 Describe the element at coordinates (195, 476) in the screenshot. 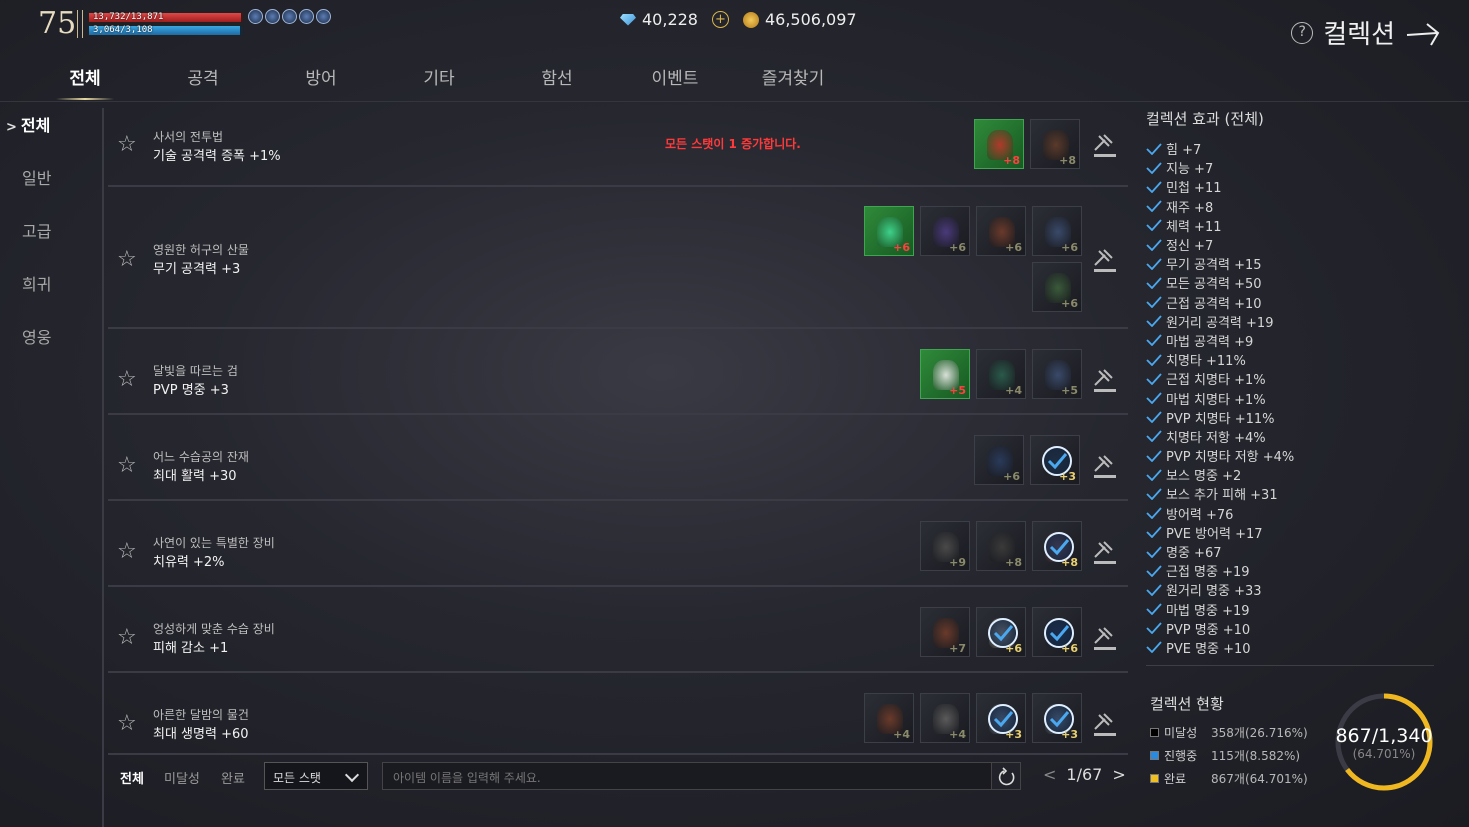

I see `collection-effect: 최대 활력 +30` at that location.